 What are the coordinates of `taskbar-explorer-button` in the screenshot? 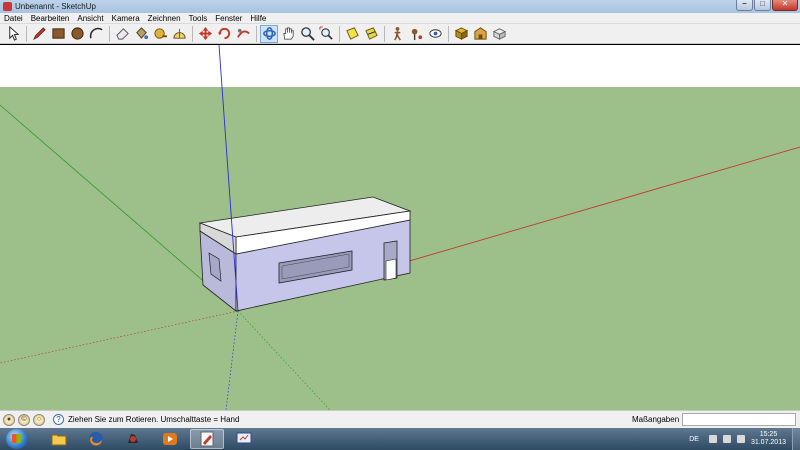 It's located at (59, 439).